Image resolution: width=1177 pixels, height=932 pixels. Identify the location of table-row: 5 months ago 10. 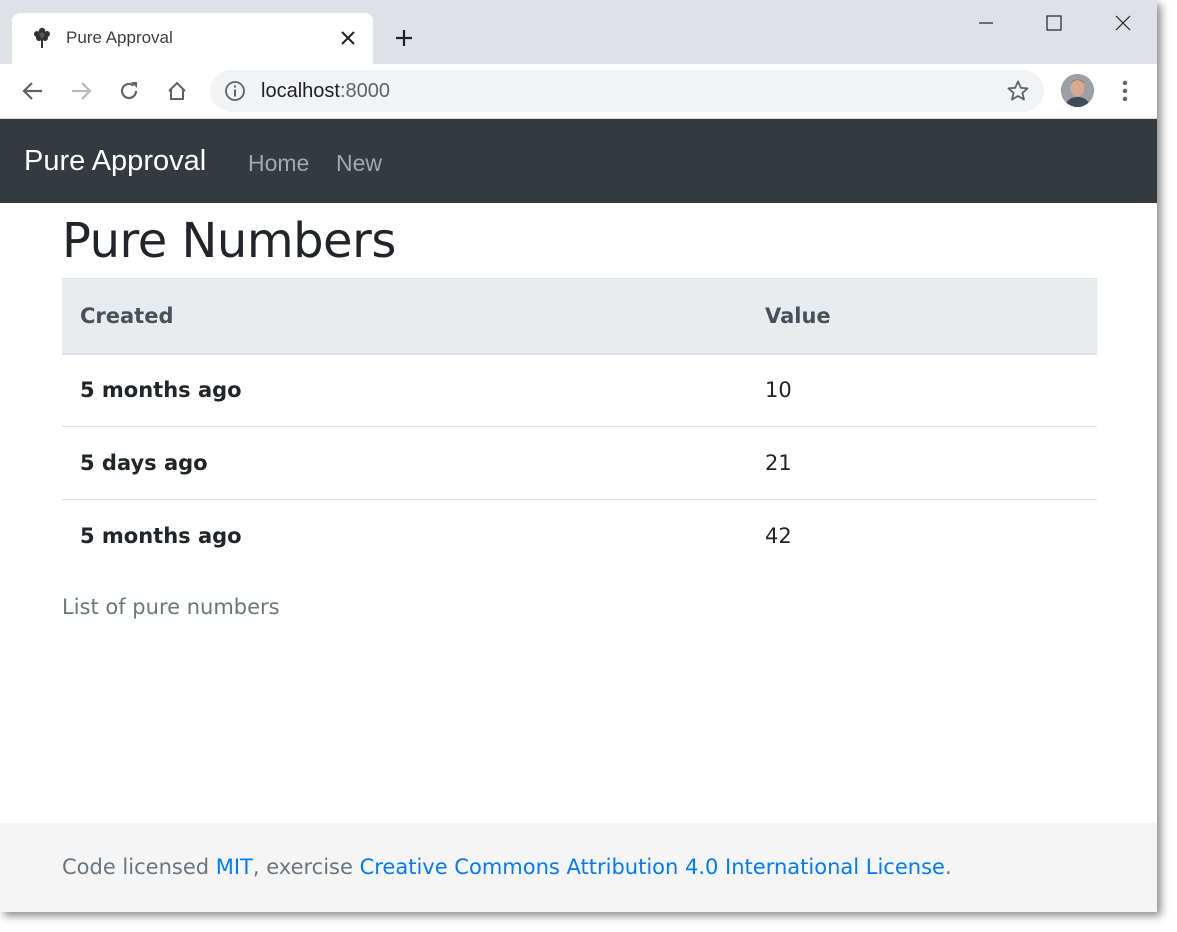
(579, 390).